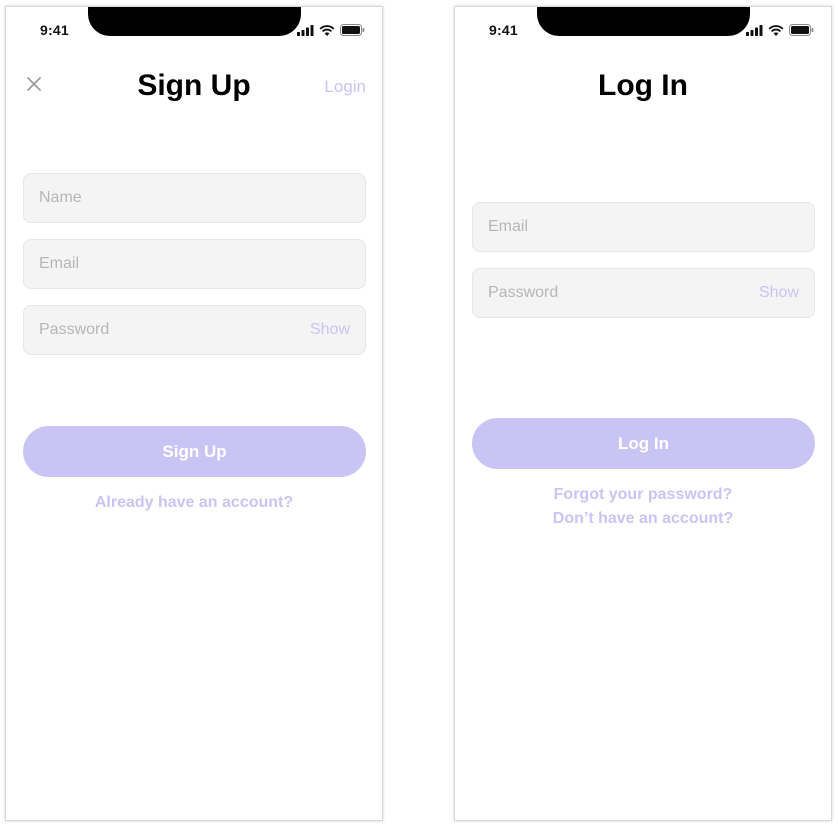 The image size is (838, 826). What do you see at coordinates (643, 443) in the screenshot?
I see `login-button: Log In` at bounding box center [643, 443].